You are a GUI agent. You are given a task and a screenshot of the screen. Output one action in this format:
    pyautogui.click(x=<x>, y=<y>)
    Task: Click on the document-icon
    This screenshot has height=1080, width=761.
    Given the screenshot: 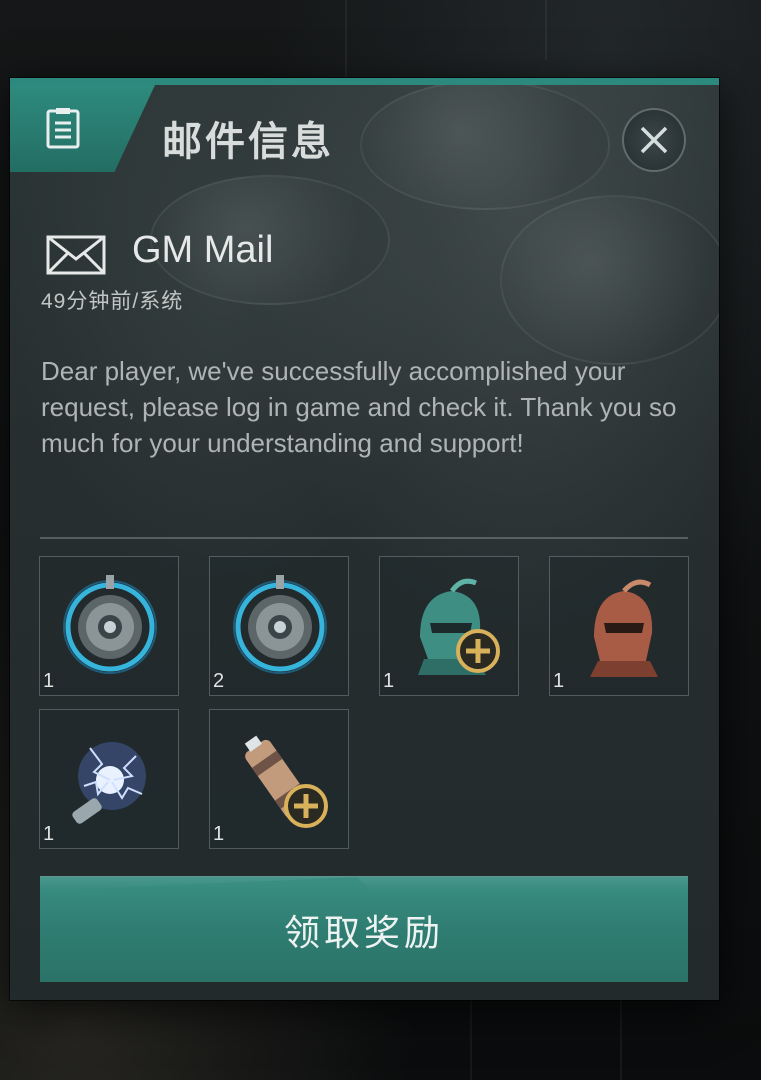 What is the action you would take?
    pyautogui.click(x=63, y=128)
    